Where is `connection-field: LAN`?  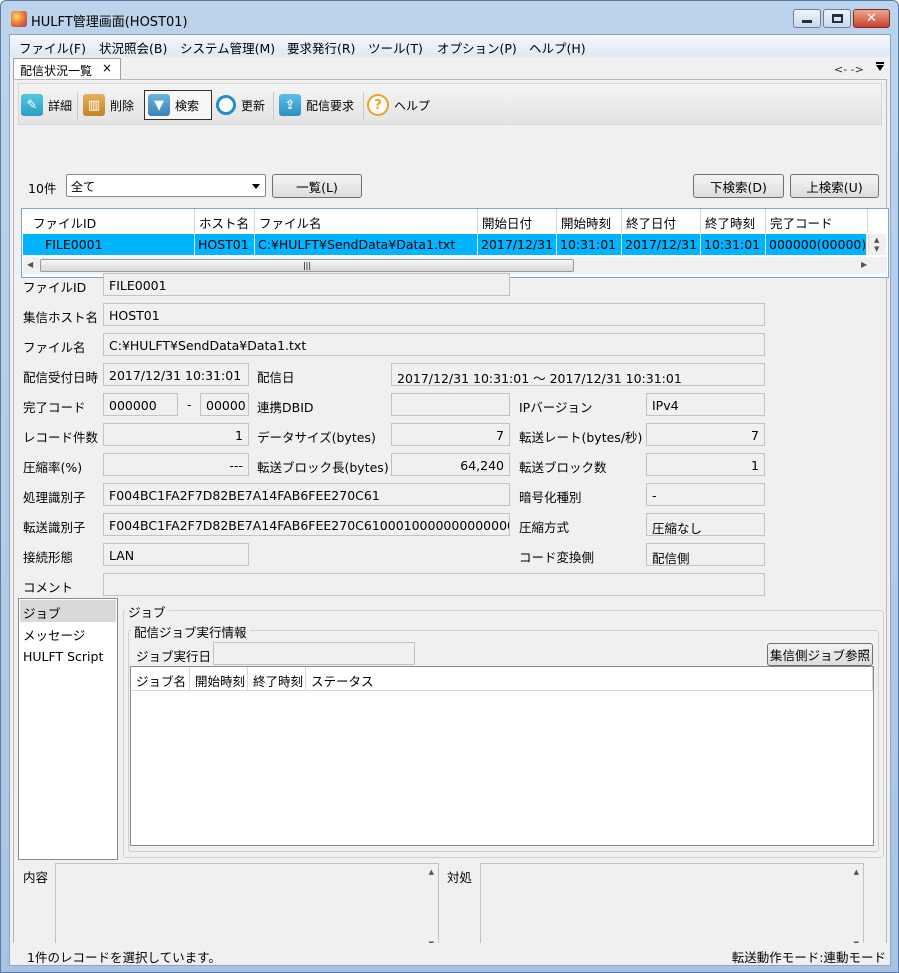
connection-field: LAN is located at coordinates (176, 554).